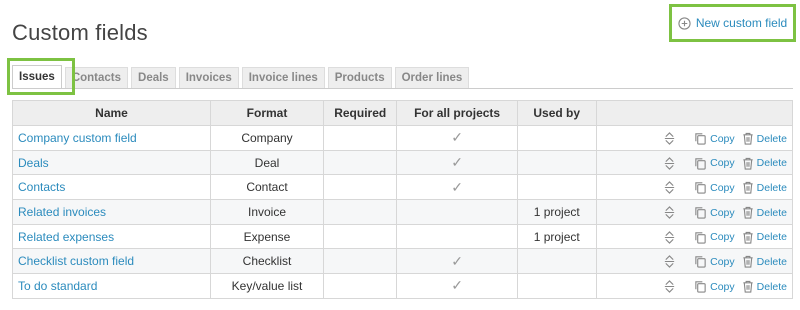 The height and width of the screenshot is (310, 800). What do you see at coordinates (41, 187) in the screenshot?
I see `field-name-link: Contacts` at bounding box center [41, 187].